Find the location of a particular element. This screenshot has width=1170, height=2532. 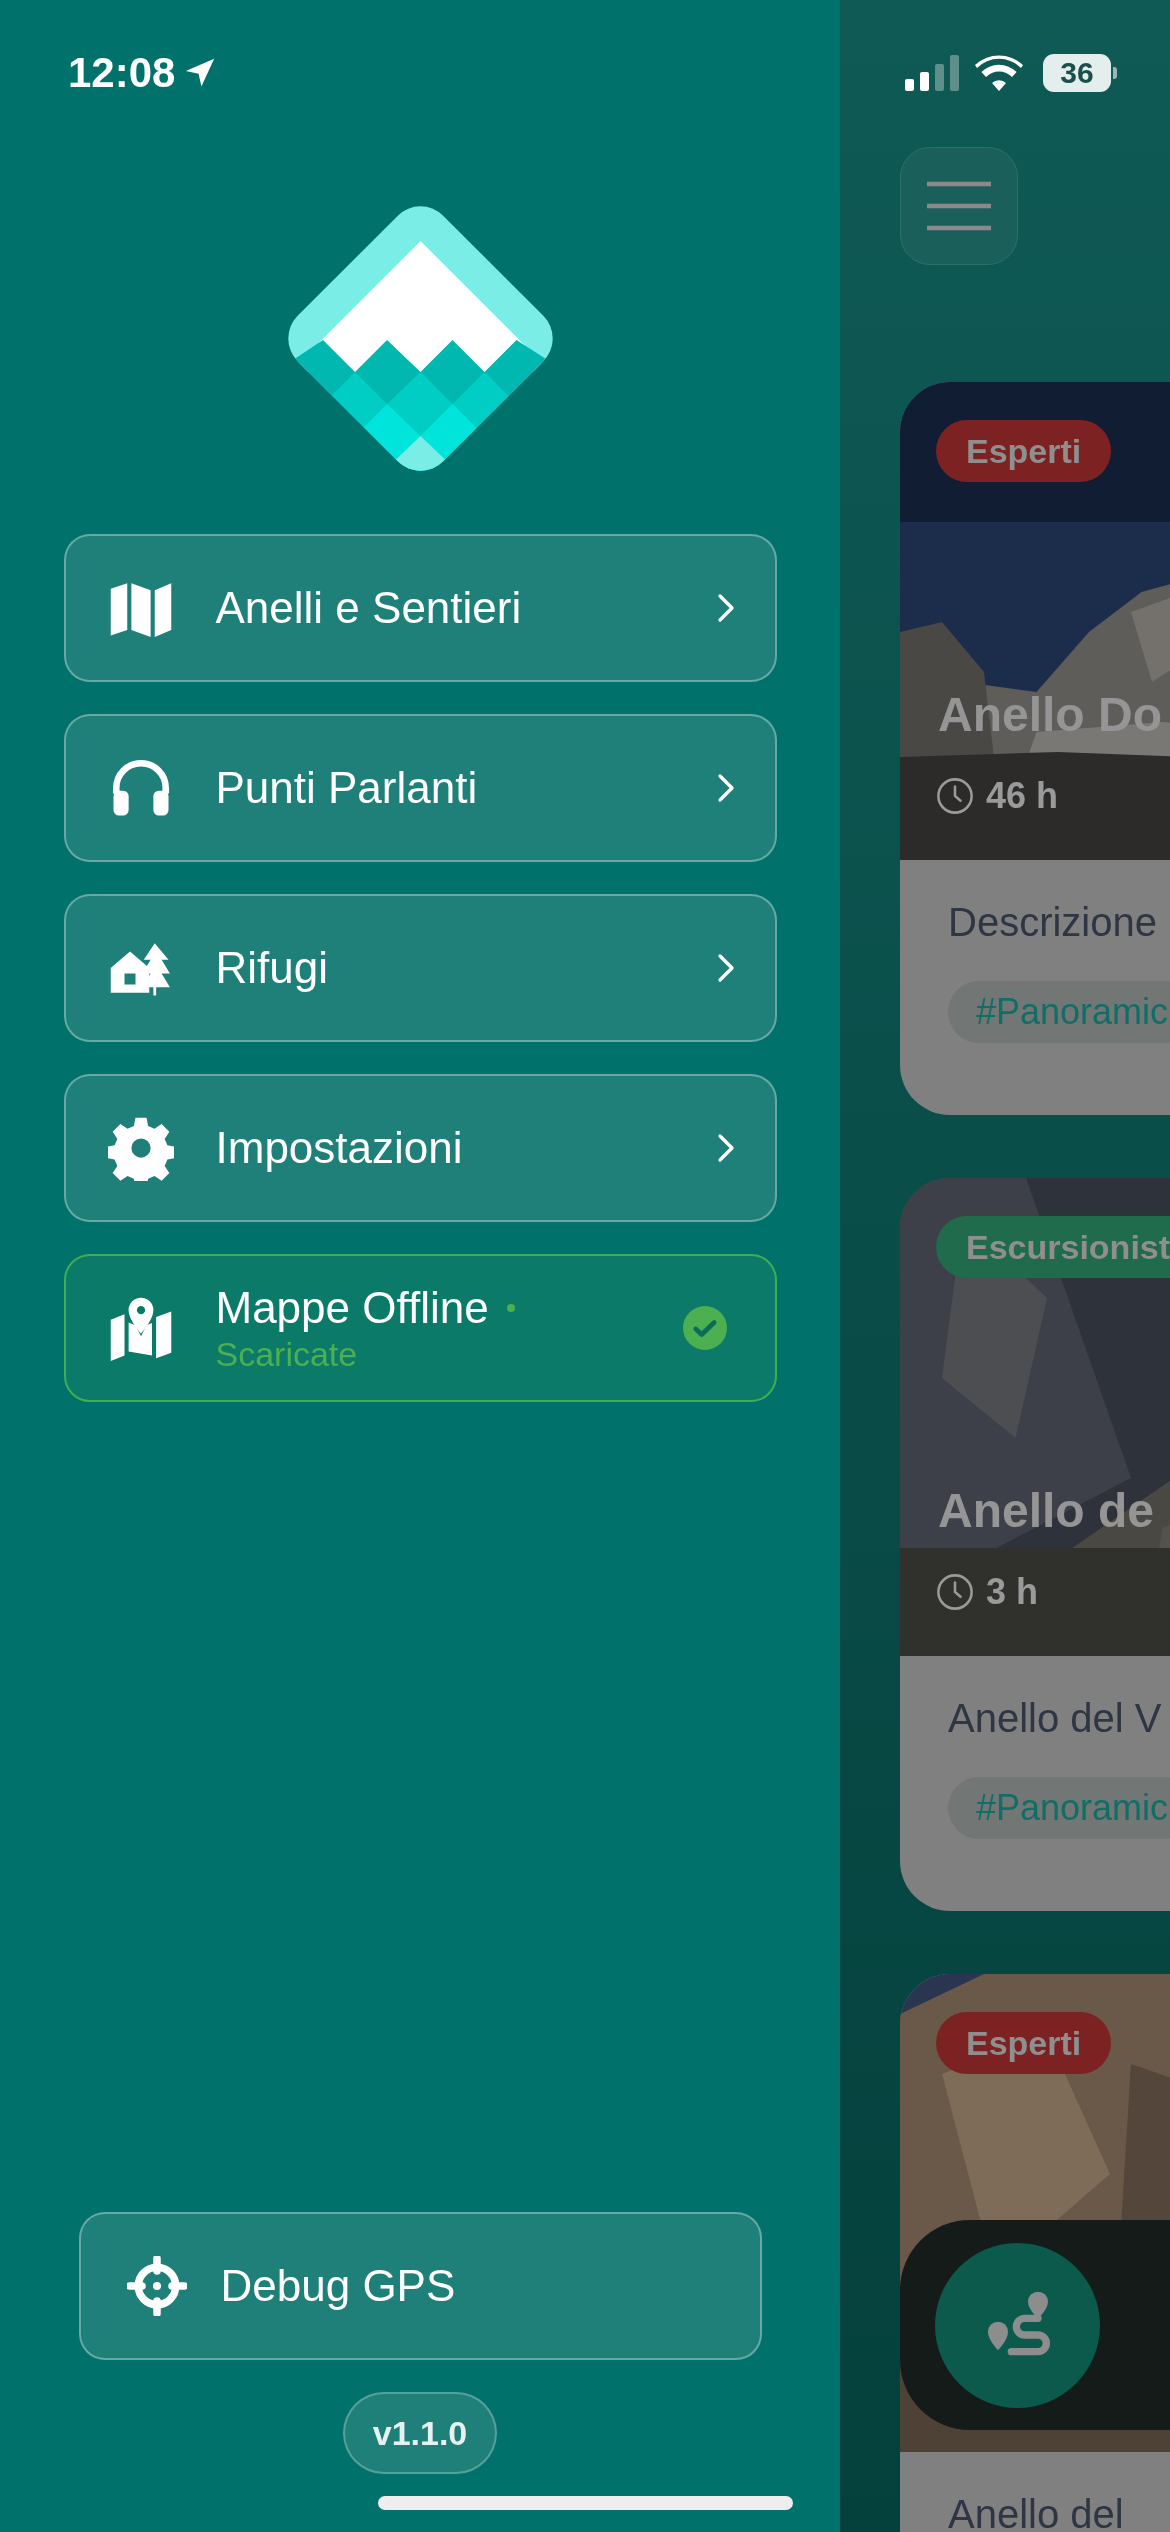

status-dot is located at coordinates (510, 1307).